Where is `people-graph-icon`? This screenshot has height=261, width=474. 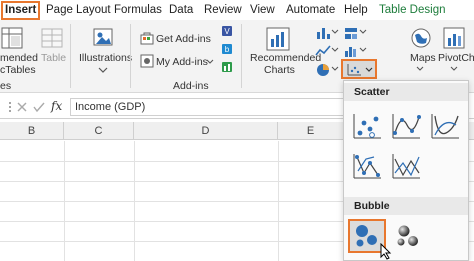 people-graph-icon is located at coordinates (227, 67).